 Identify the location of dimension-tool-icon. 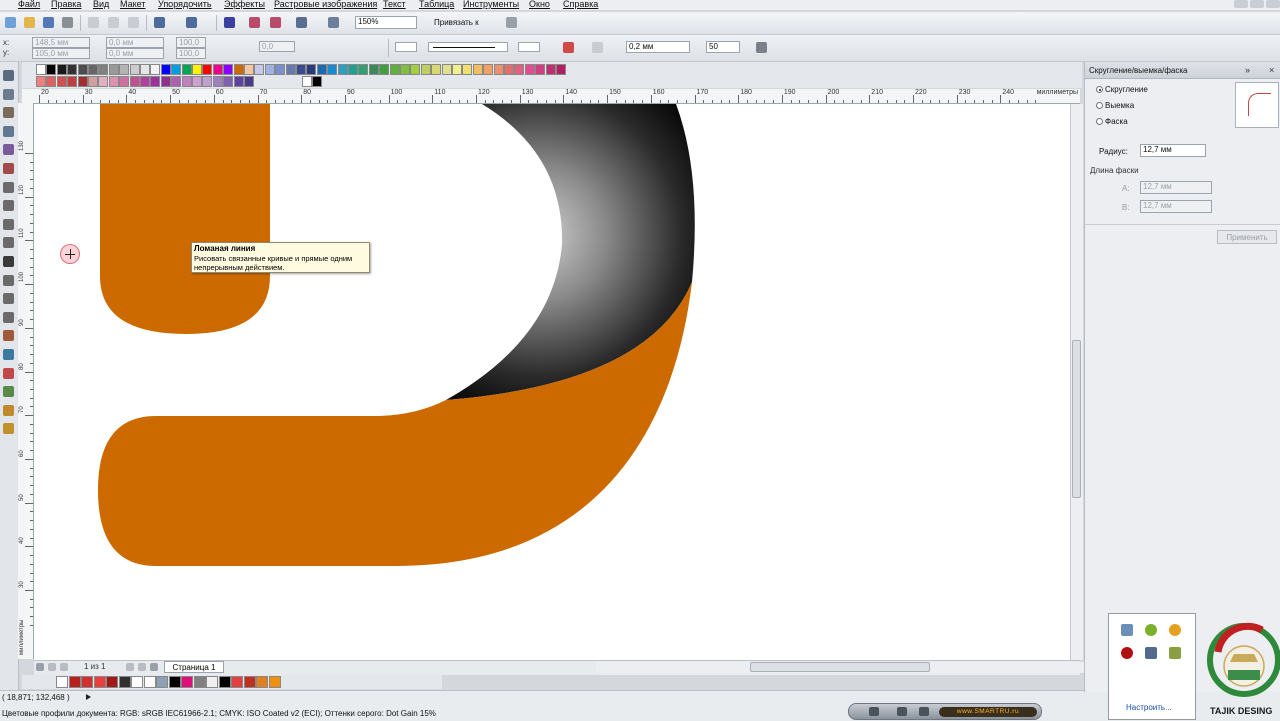
(8, 299).